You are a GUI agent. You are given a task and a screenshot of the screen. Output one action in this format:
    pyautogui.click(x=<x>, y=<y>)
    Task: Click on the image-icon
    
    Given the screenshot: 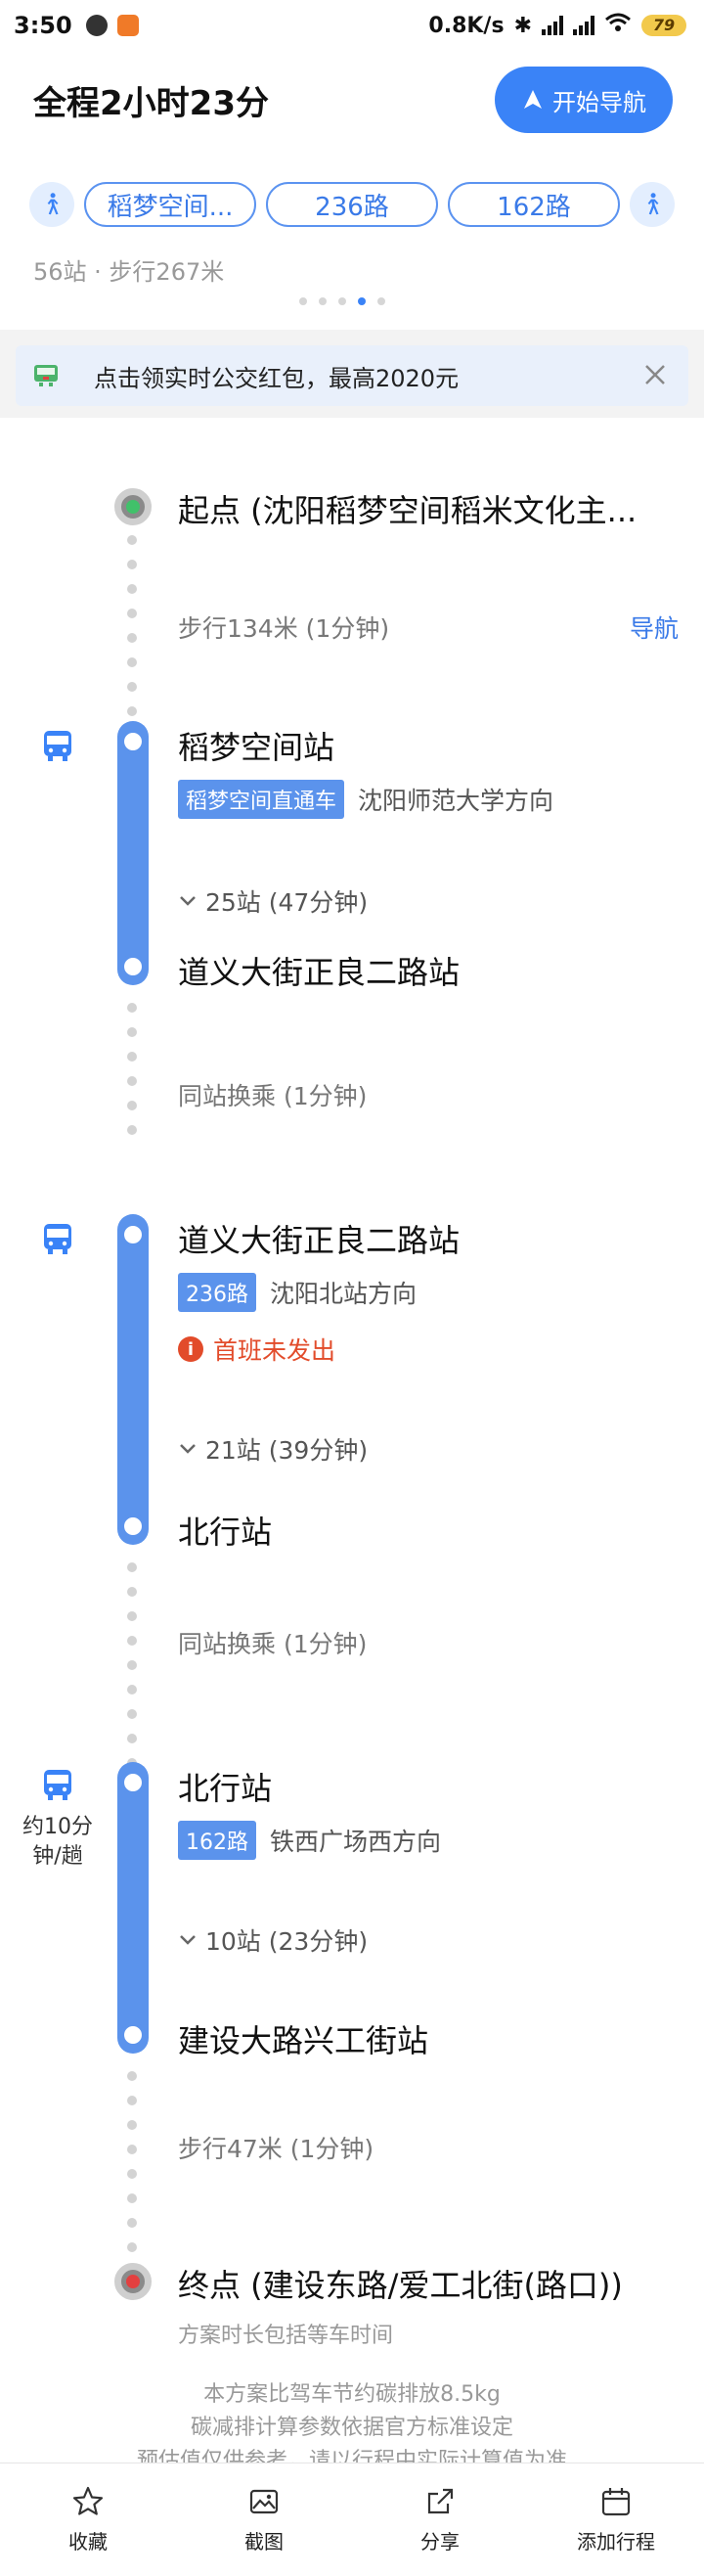 What is the action you would take?
    pyautogui.click(x=264, y=2501)
    